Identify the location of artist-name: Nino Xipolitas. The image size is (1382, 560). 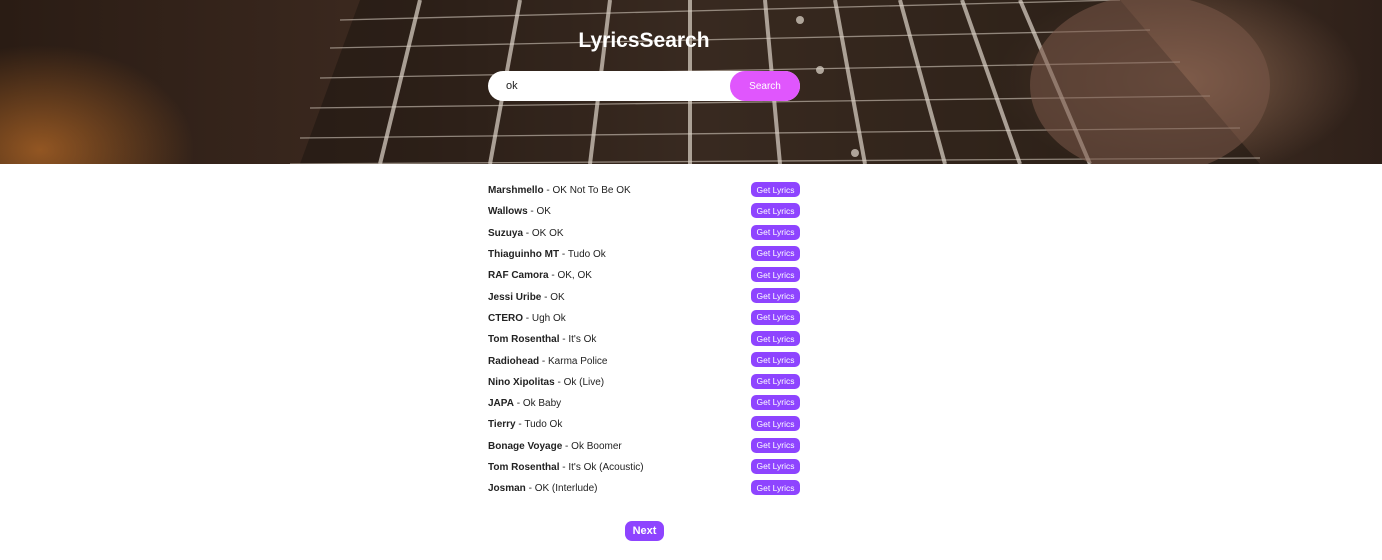
(521, 382).